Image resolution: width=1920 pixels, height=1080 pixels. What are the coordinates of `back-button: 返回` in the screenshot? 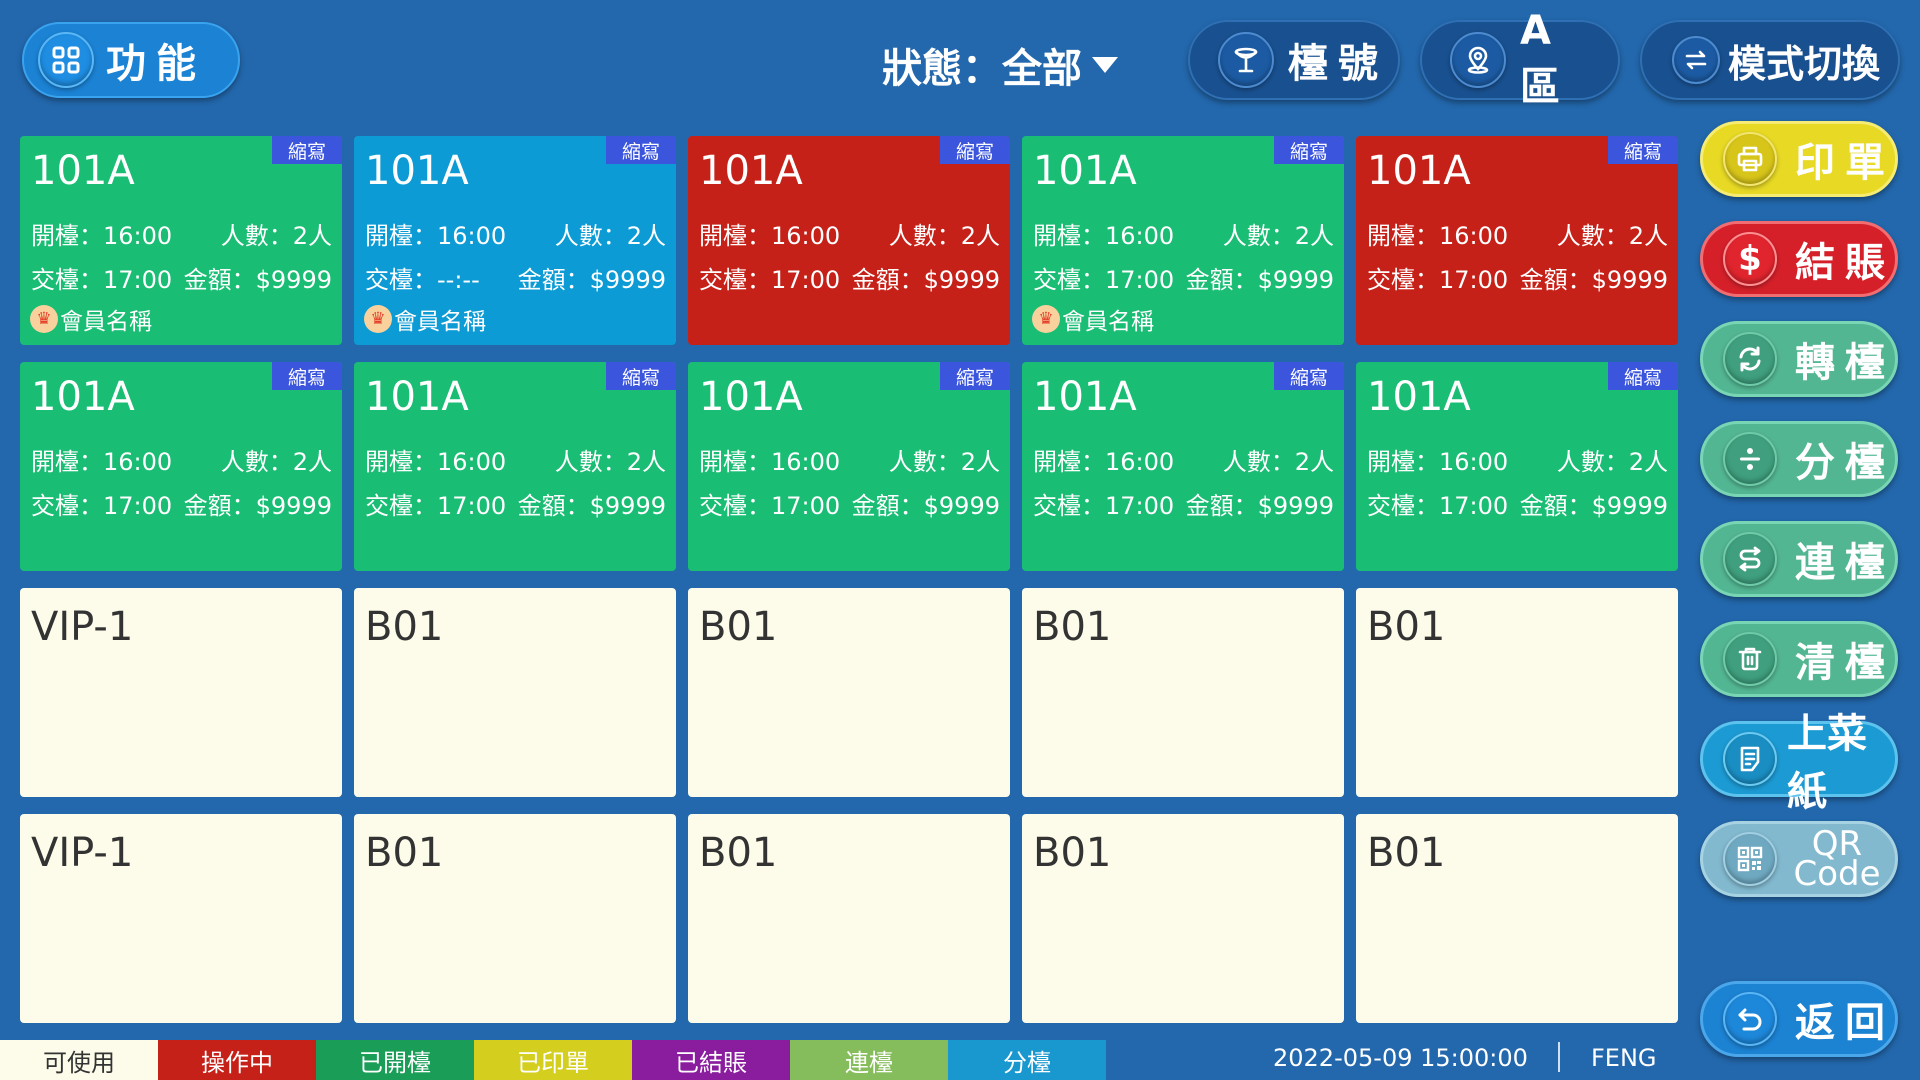 It's located at (1799, 1019).